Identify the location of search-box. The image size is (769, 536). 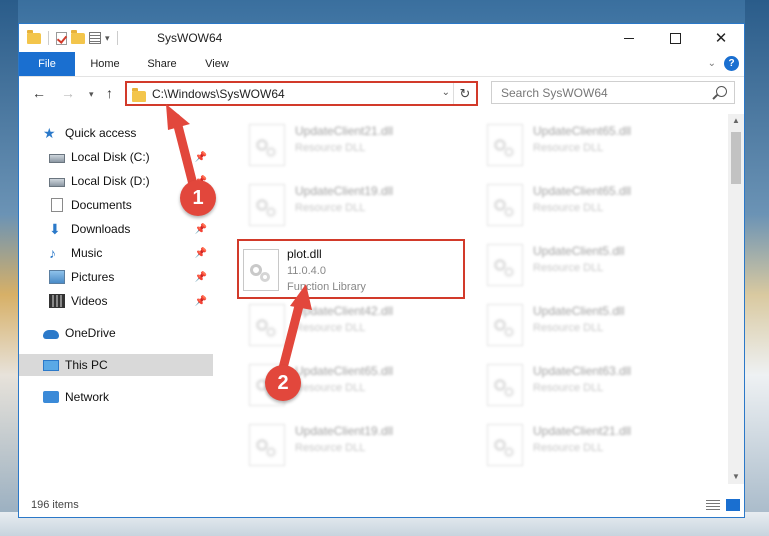
(613, 92).